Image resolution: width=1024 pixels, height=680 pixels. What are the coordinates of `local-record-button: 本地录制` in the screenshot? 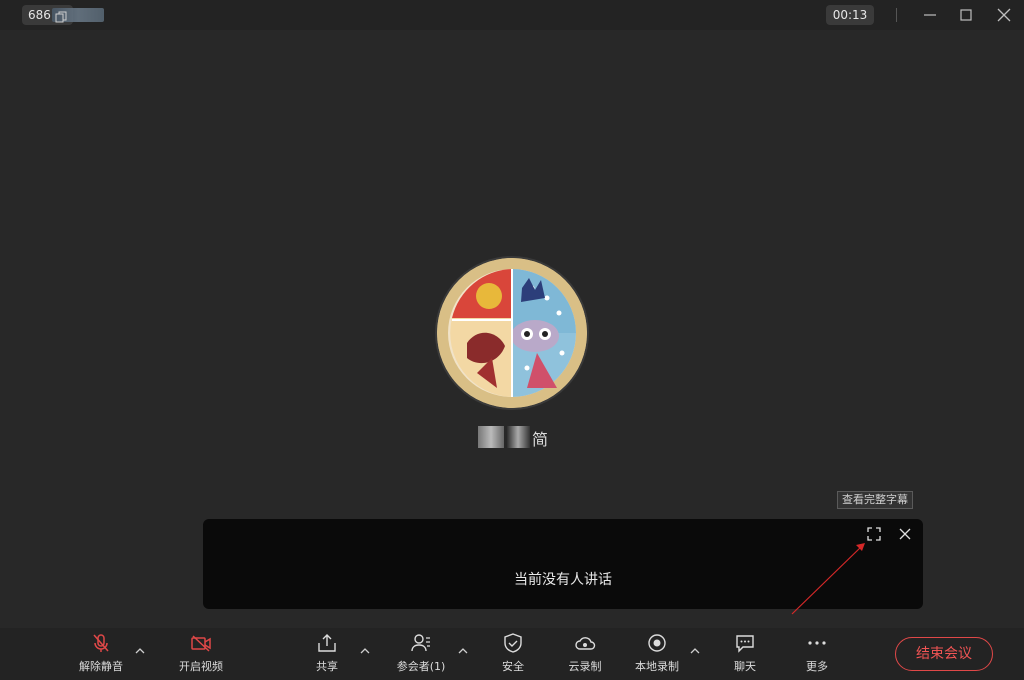 It's located at (657, 654).